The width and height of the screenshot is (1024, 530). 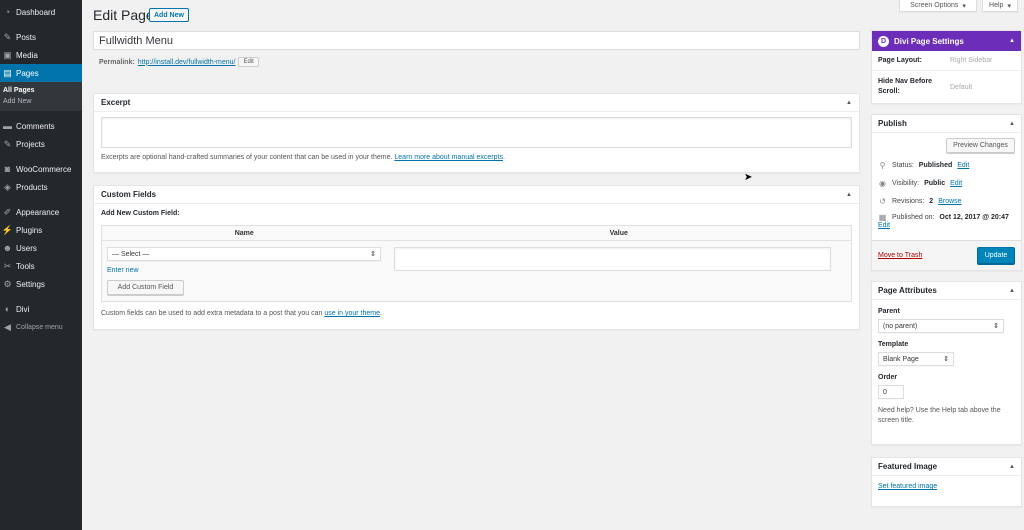 What do you see at coordinates (882, 183) in the screenshot?
I see `eye-icon: ◉` at bounding box center [882, 183].